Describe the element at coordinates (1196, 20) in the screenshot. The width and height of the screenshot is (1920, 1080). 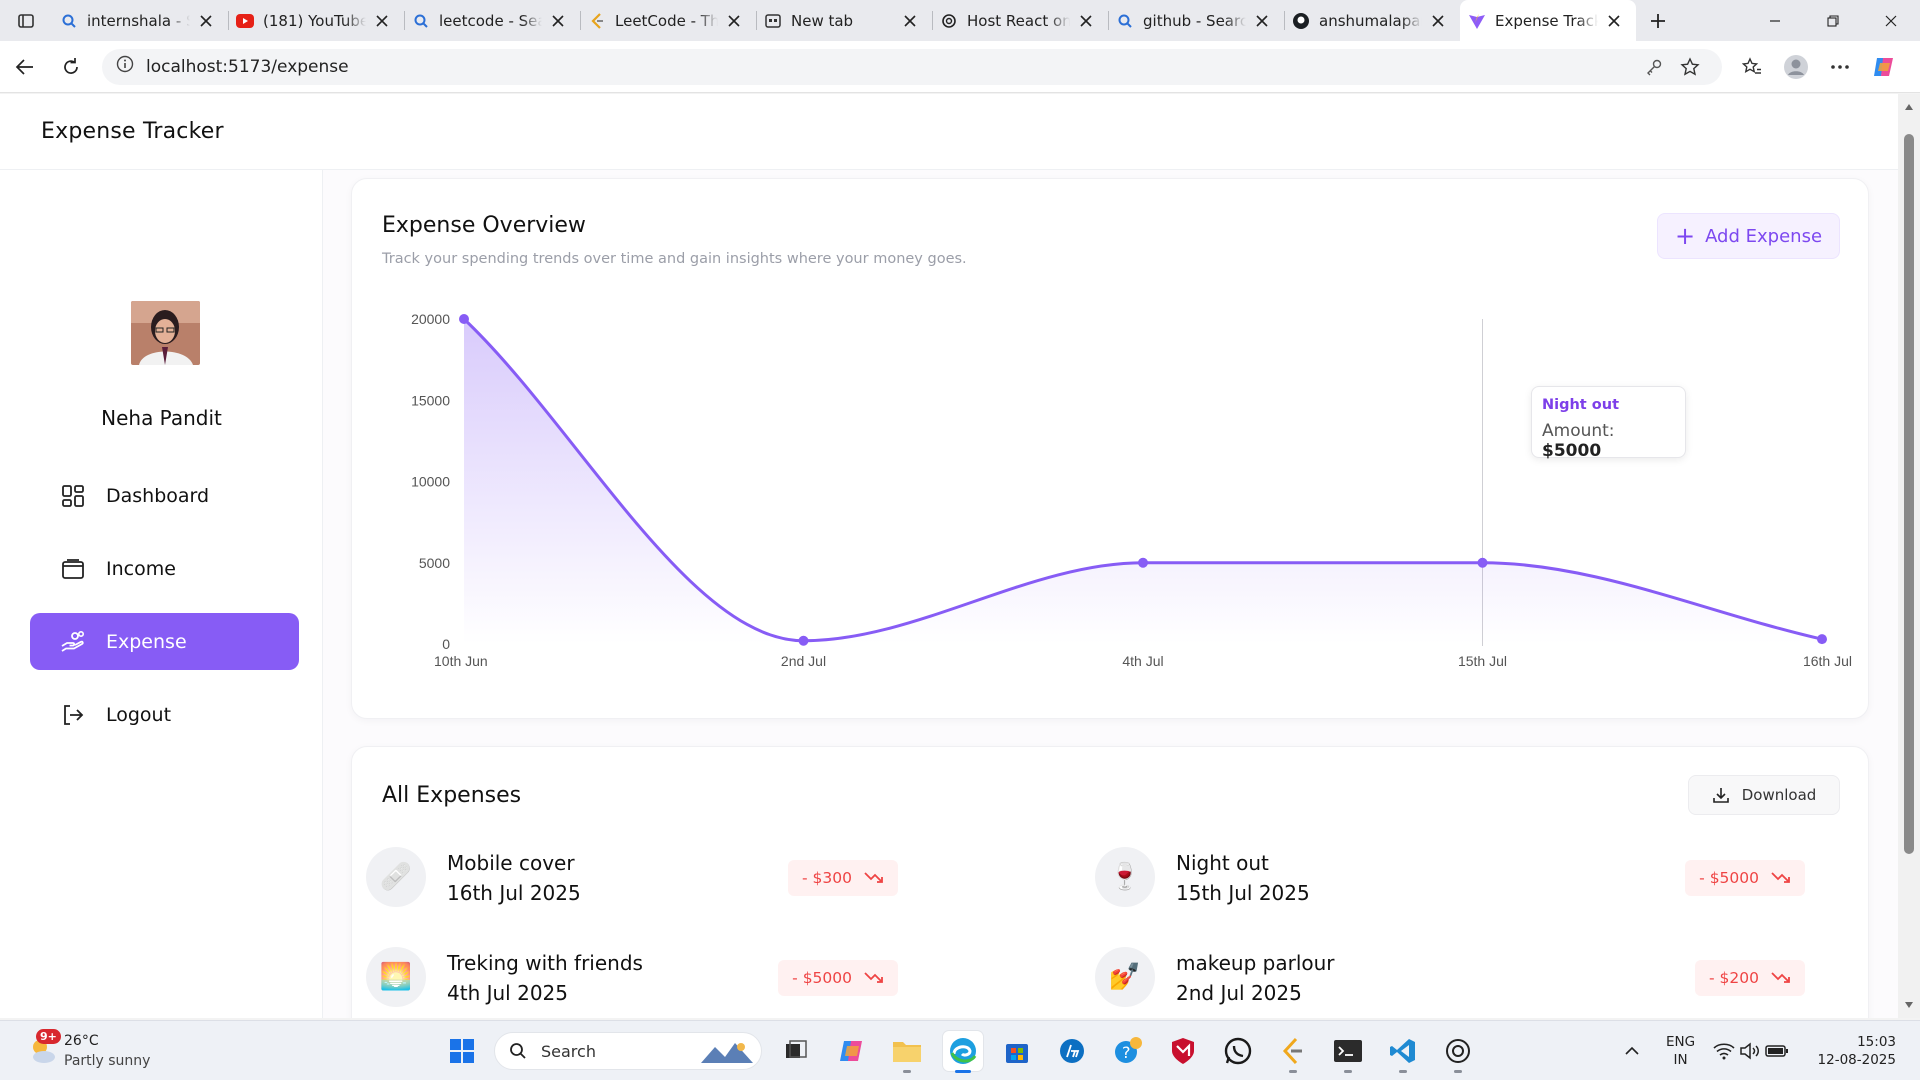
I see `browser-tab: github - Search` at that location.